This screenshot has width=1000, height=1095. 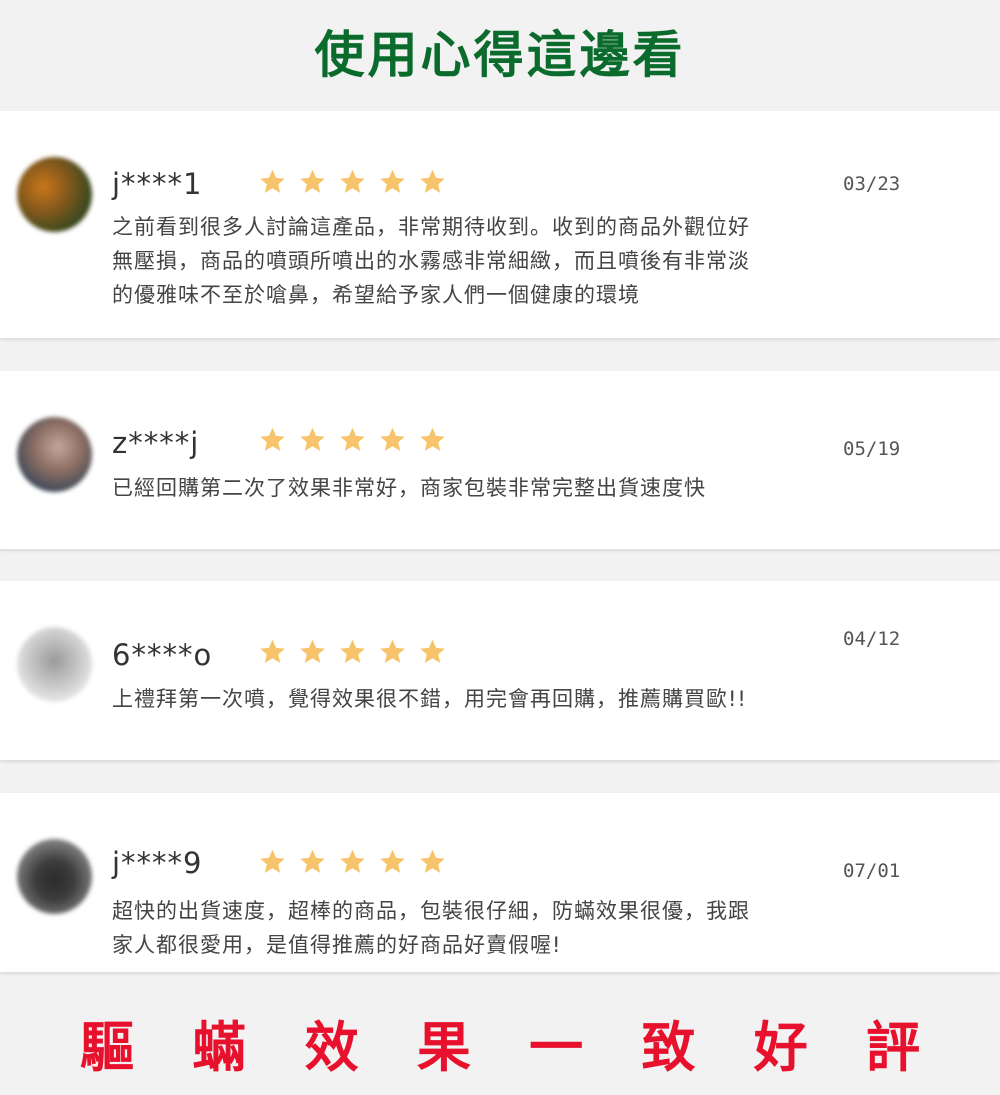 What do you see at coordinates (500, 1048) in the screenshot?
I see `footer-slogan: 驅 蟎 效 果 一 致 好 評` at bounding box center [500, 1048].